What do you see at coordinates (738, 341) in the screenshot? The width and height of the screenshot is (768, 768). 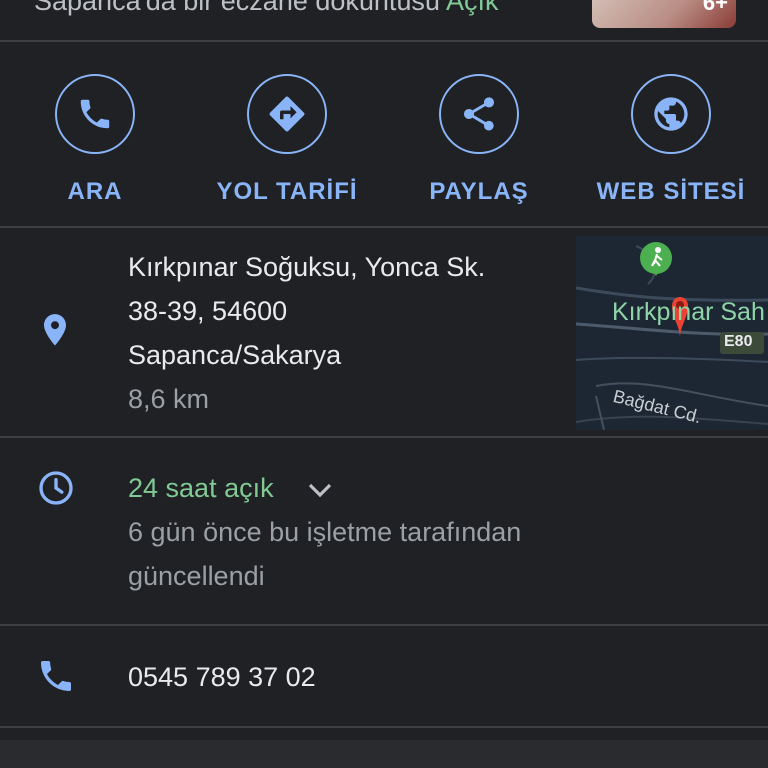 I see `map-road-badge: E80` at bounding box center [738, 341].